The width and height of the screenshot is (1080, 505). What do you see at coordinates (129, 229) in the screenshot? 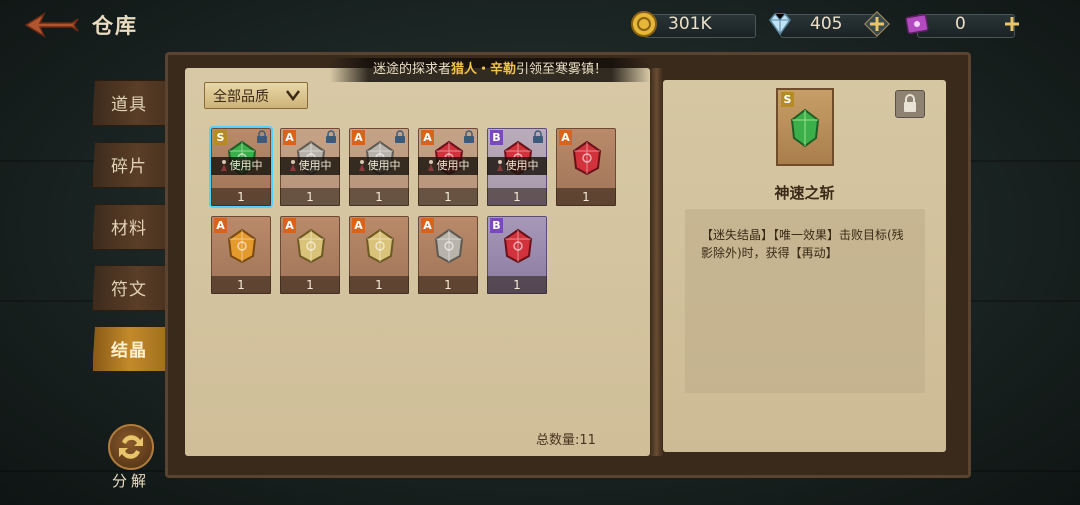
I see `tab-label: 材料` at bounding box center [129, 229].